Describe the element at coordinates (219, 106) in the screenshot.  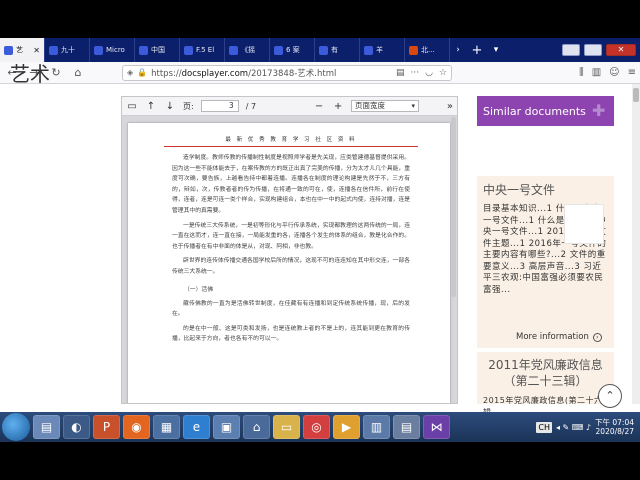
I see `page-number-input: 3` at that location.